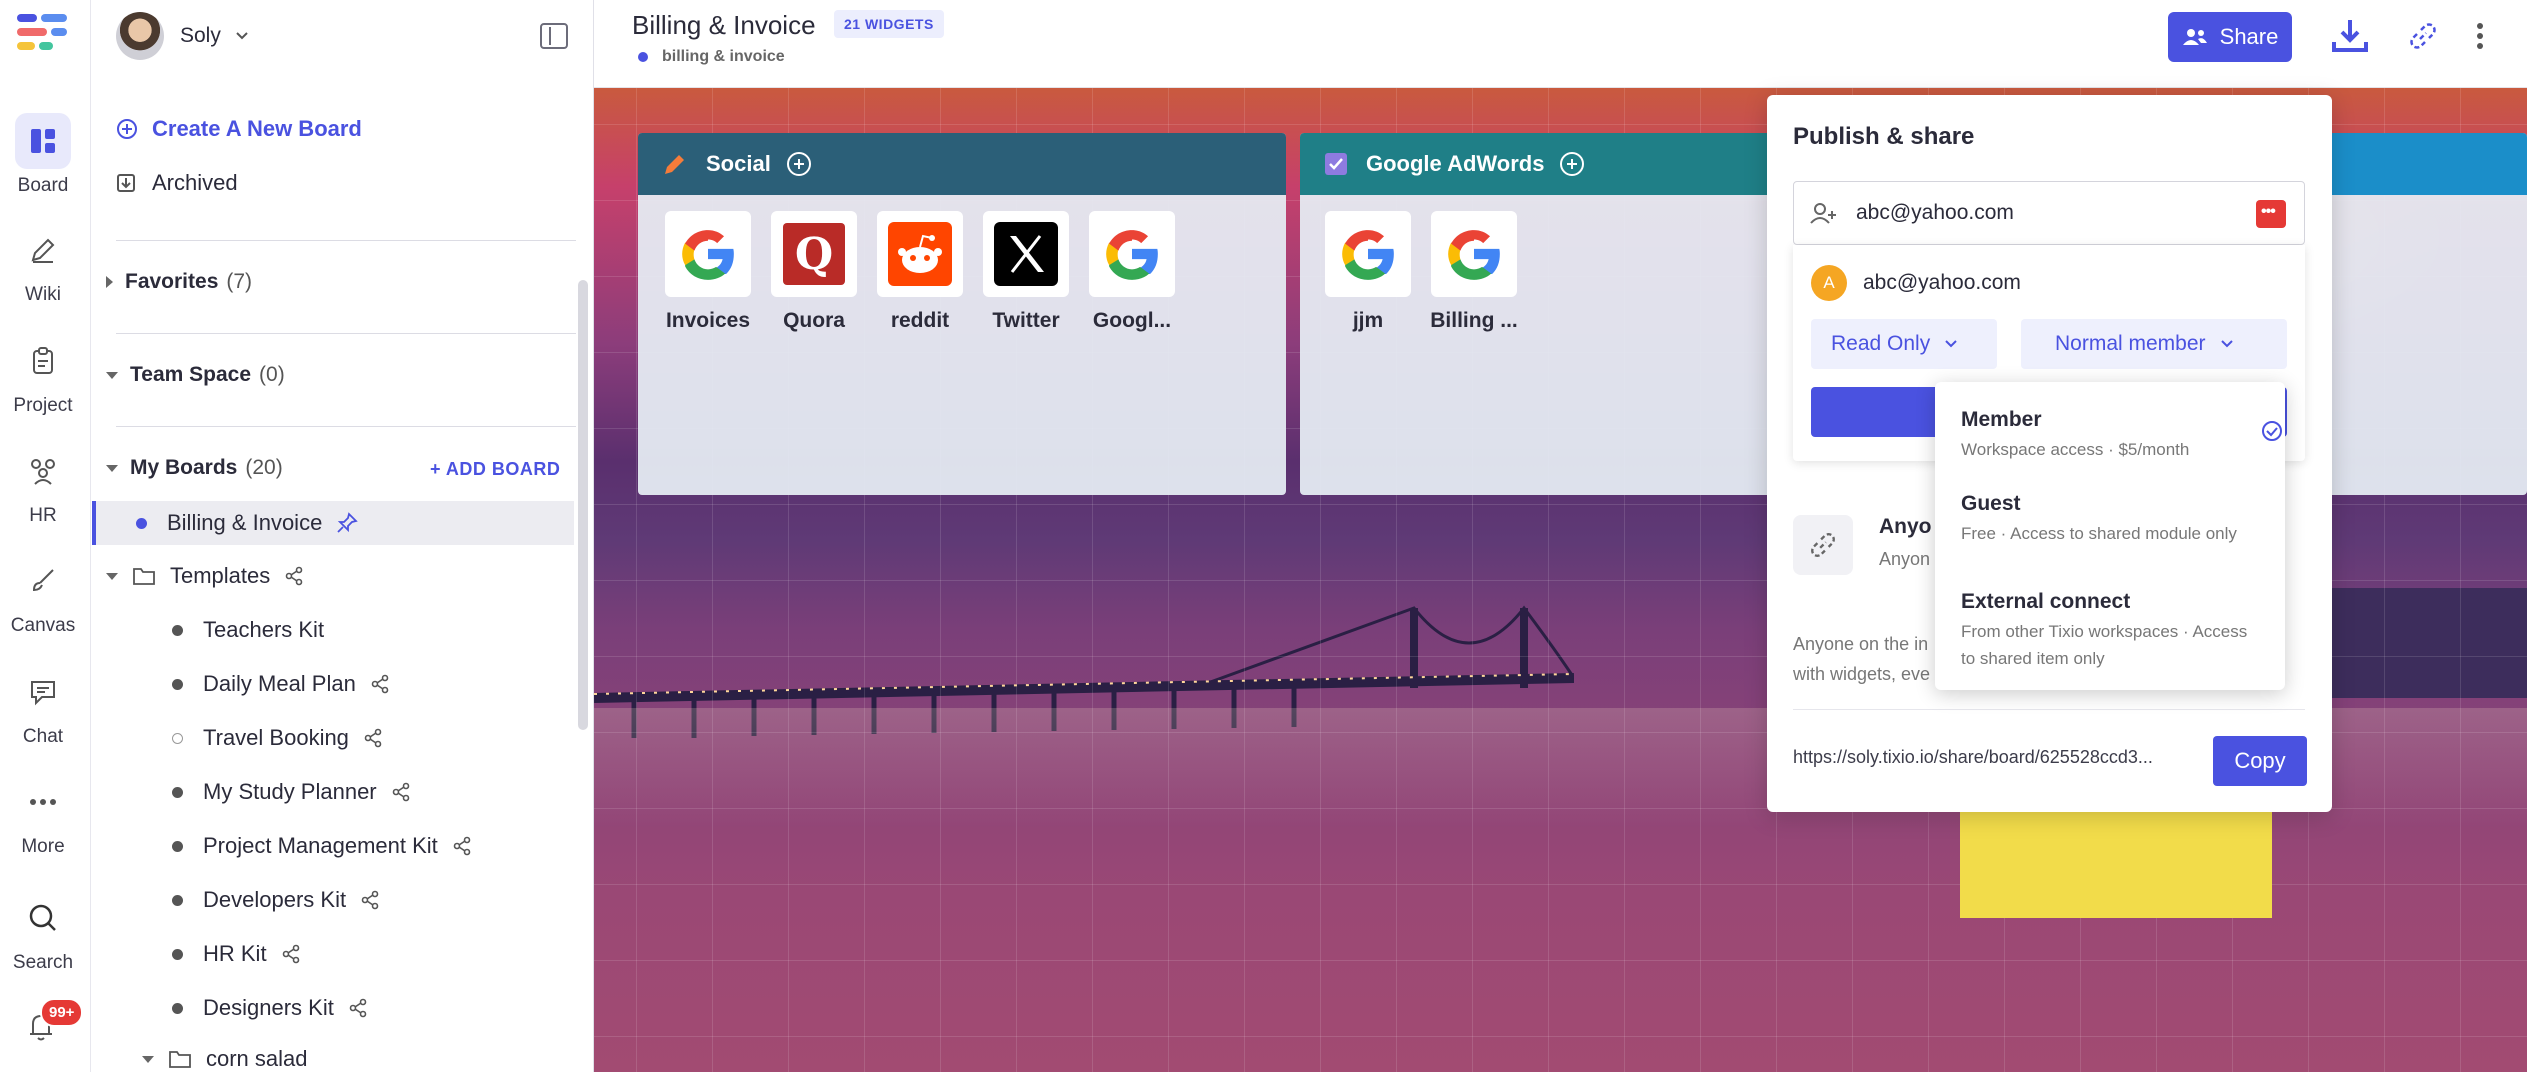 The image size is (2527, 1072). Describe the element at coordinates (195, 182) in the screenshot. I see `archived-label: Archived` at that location.